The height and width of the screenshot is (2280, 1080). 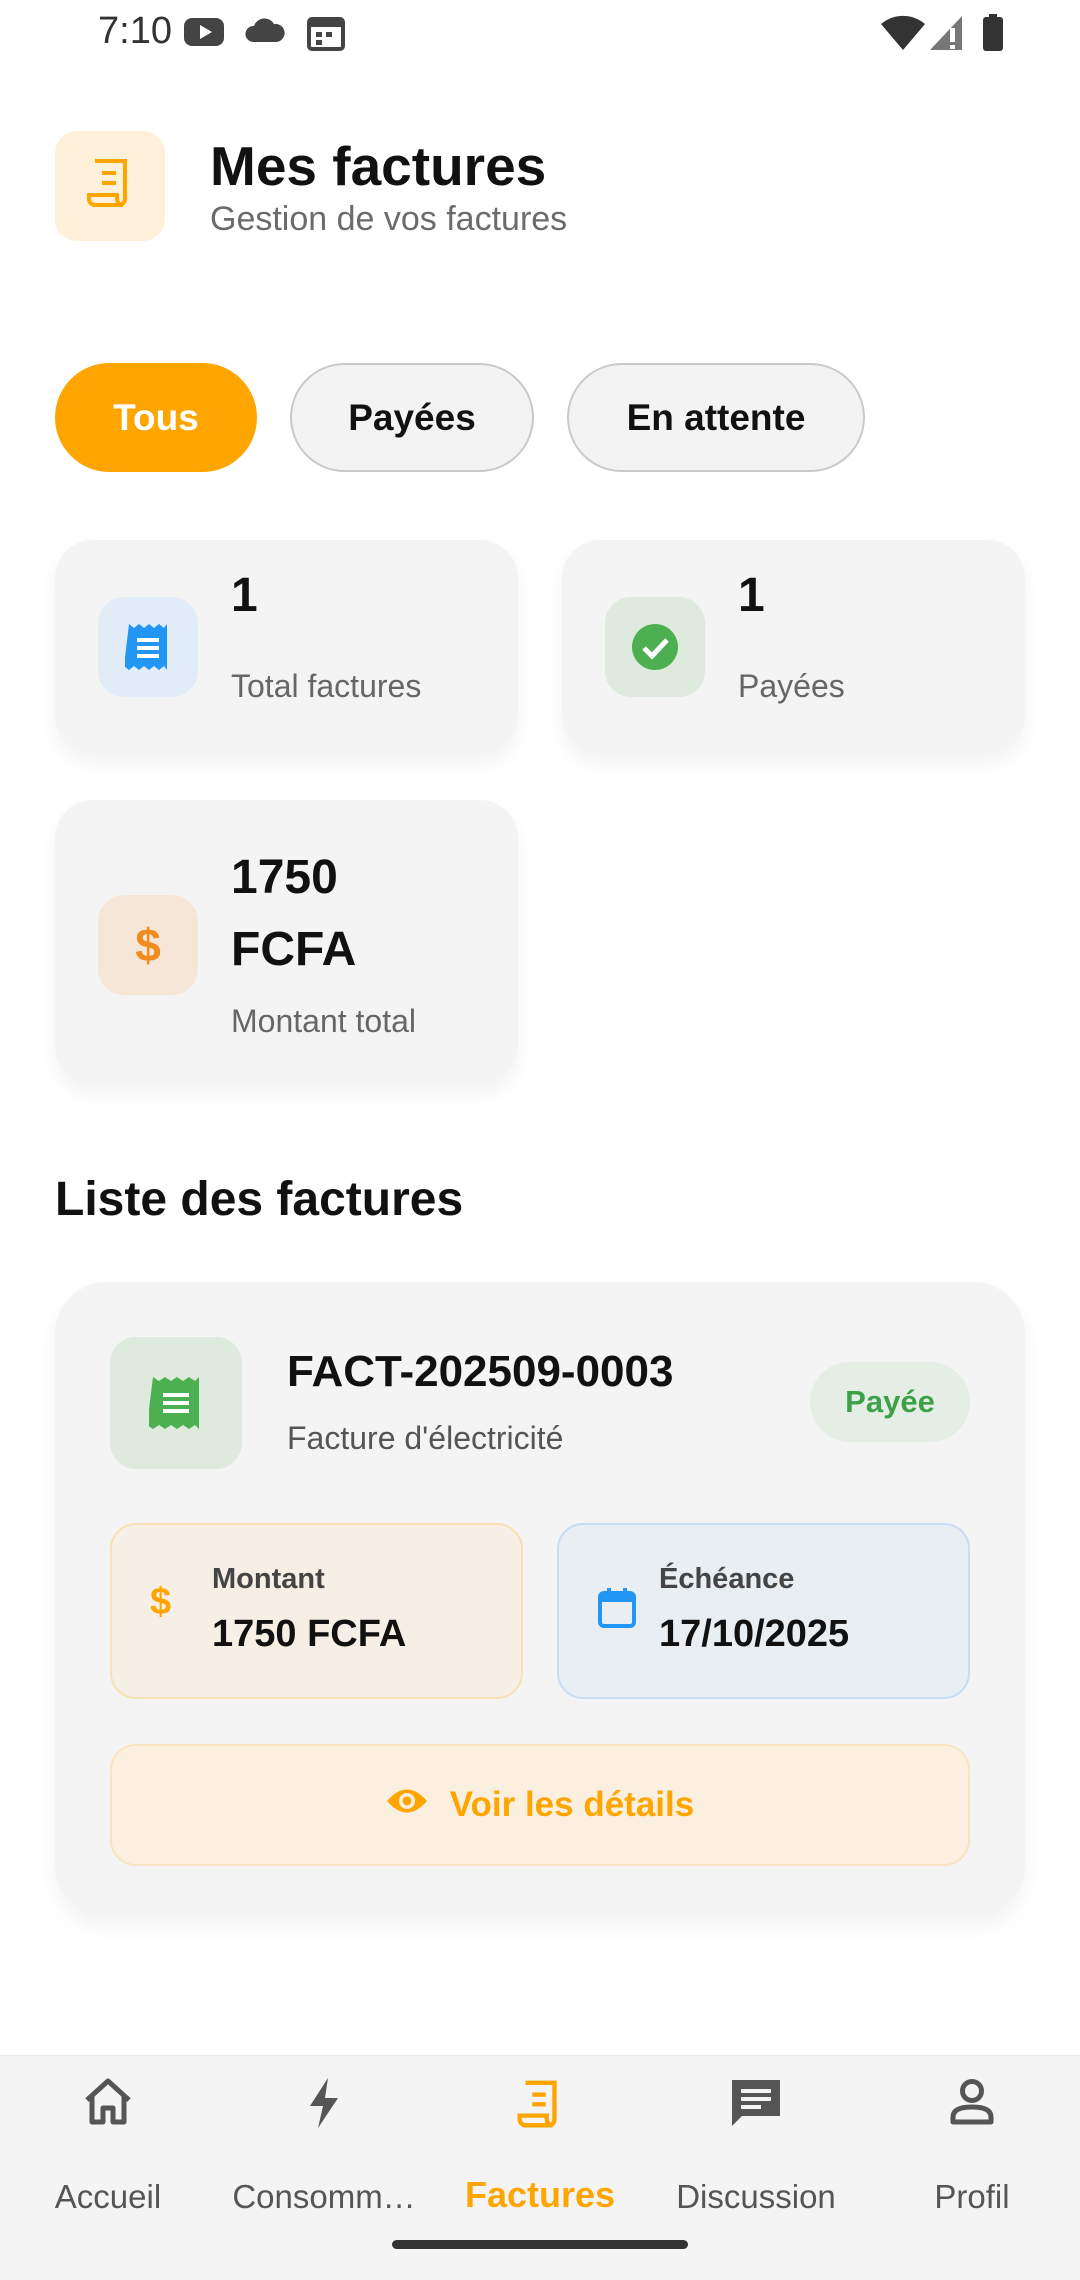 What do you see at coordinates (268, 1579) in the screenshot?
I see `amount-label: Montant` at bounding box center [268, 1579].